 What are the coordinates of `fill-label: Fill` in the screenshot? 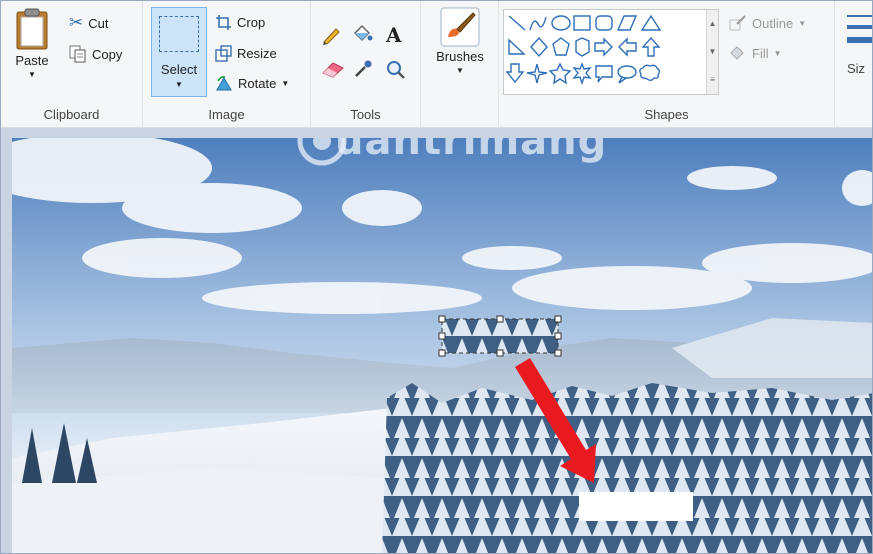 It's located at (760, 53).